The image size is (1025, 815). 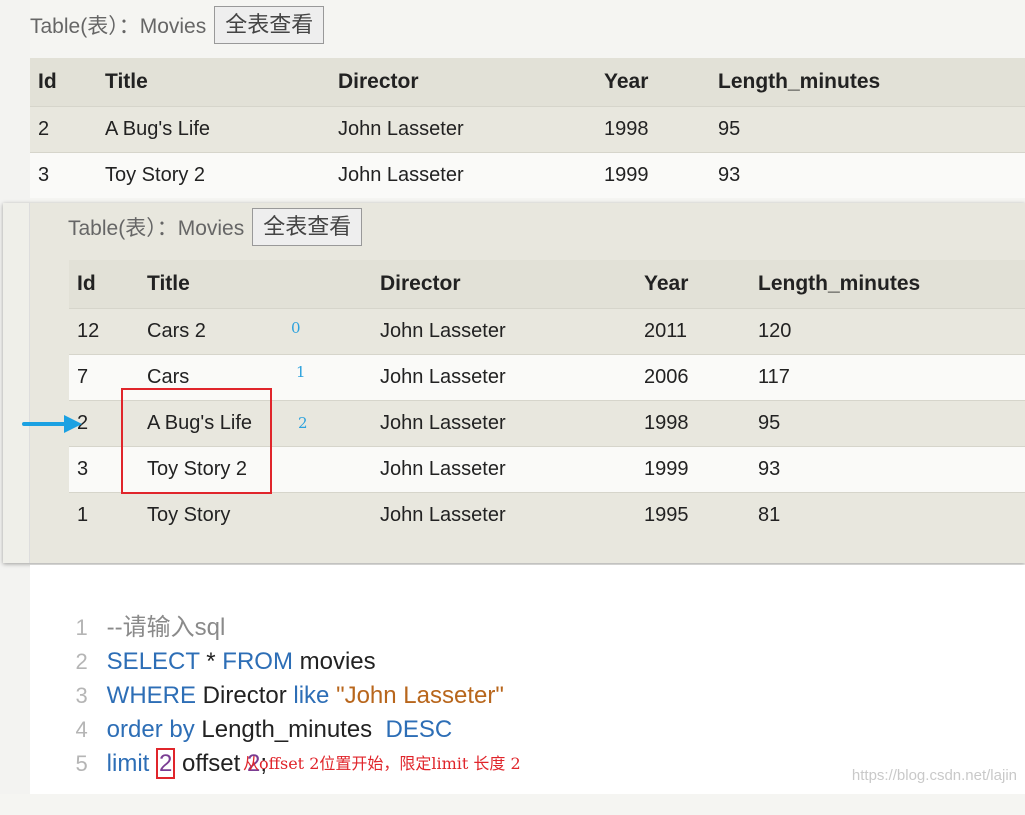 What do you see at coordinates (213, 175) in the screenshot?
I see `cell-title: Toy Story 2` at bounding box center [213, 175].